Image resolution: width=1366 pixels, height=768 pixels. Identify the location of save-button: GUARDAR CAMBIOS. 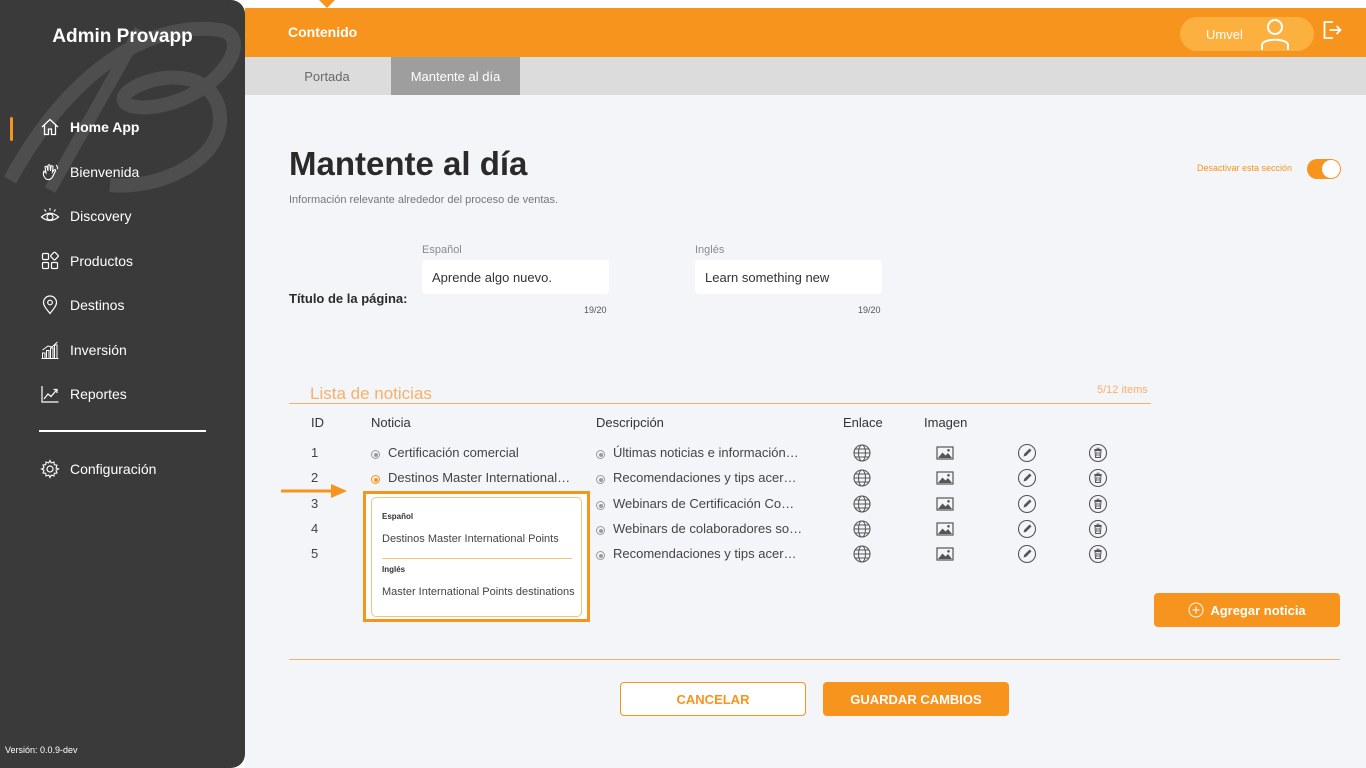
(916, 699).